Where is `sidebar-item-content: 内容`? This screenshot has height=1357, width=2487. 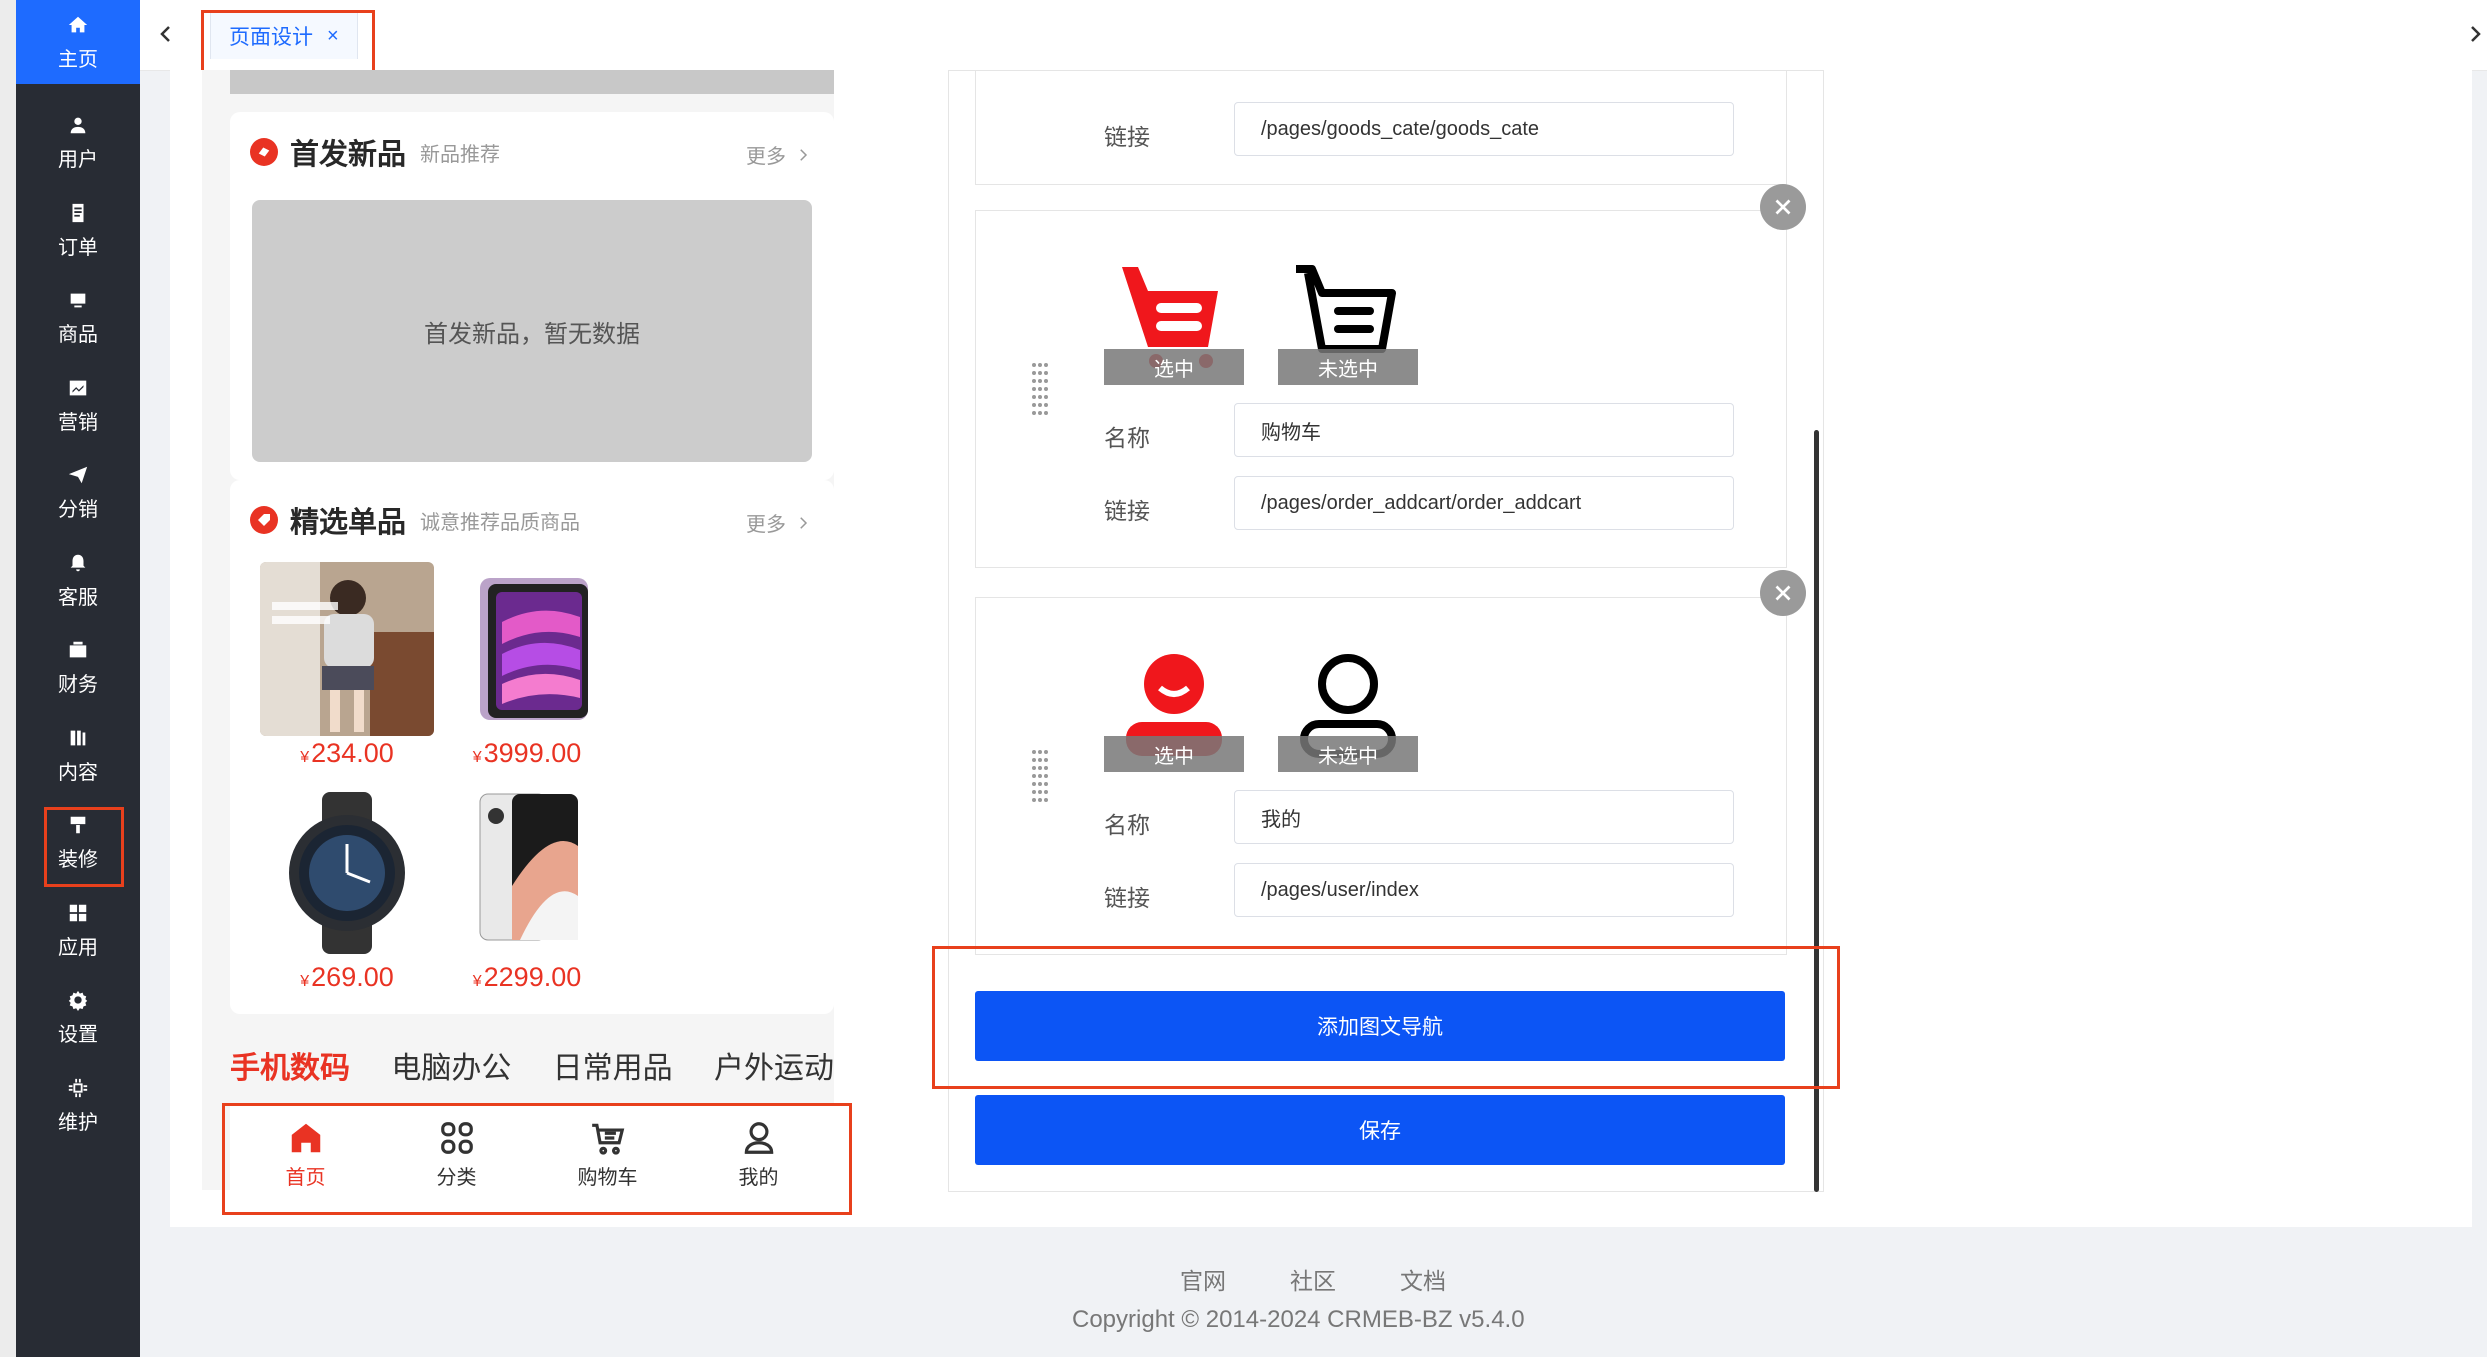 sidebar-item-content: 内容 is located at coordinates (78, 755).